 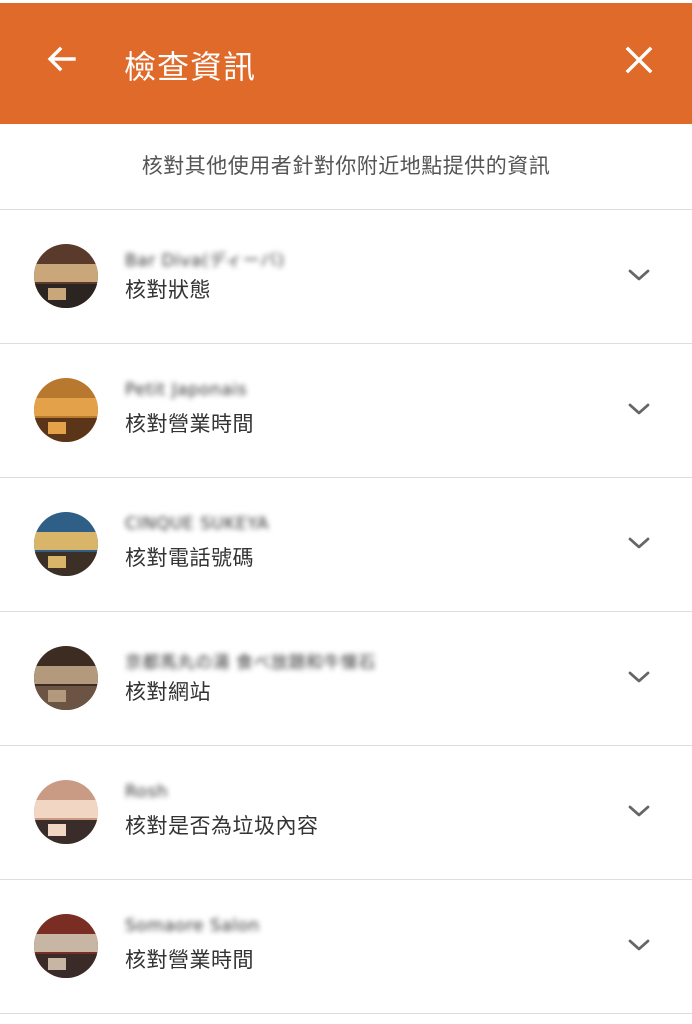 What do you see at coordinates (346, 167) in the screenshot?
I see `page-subtitle: 核對其他使用者針對你附近地點提供的資訊` at bounding box center [346, 167].